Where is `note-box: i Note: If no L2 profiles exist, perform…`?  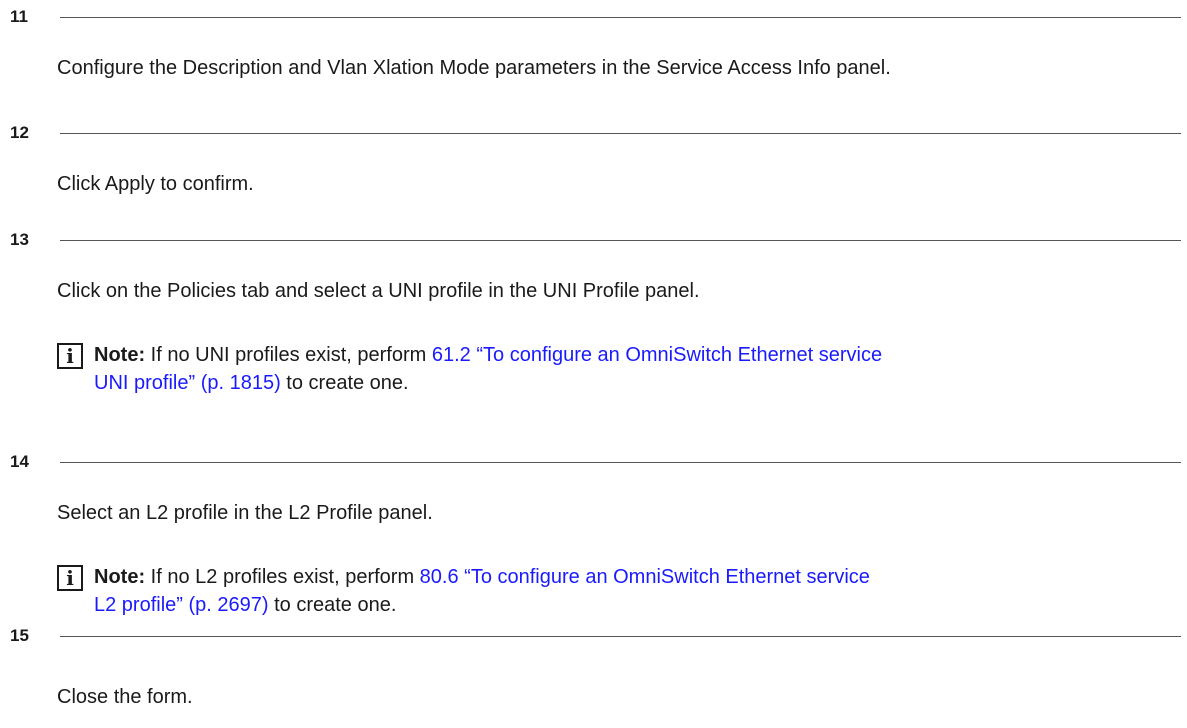 note-box: i Note: If no L2 profiles exist, perform… is located at coordinates (617, 593).